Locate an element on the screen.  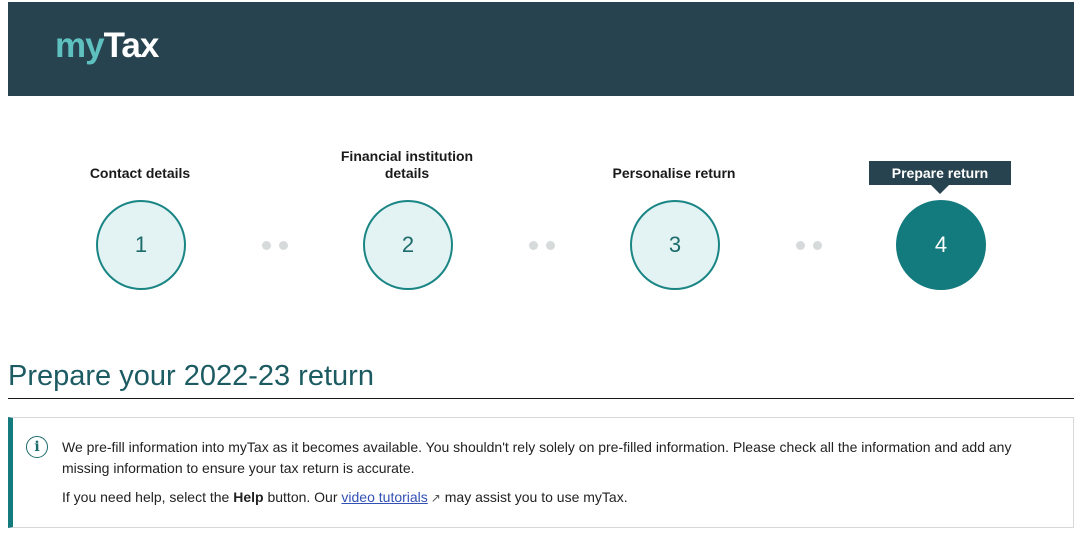
step-2-circle: 2 is located at coordinates (408, 245).